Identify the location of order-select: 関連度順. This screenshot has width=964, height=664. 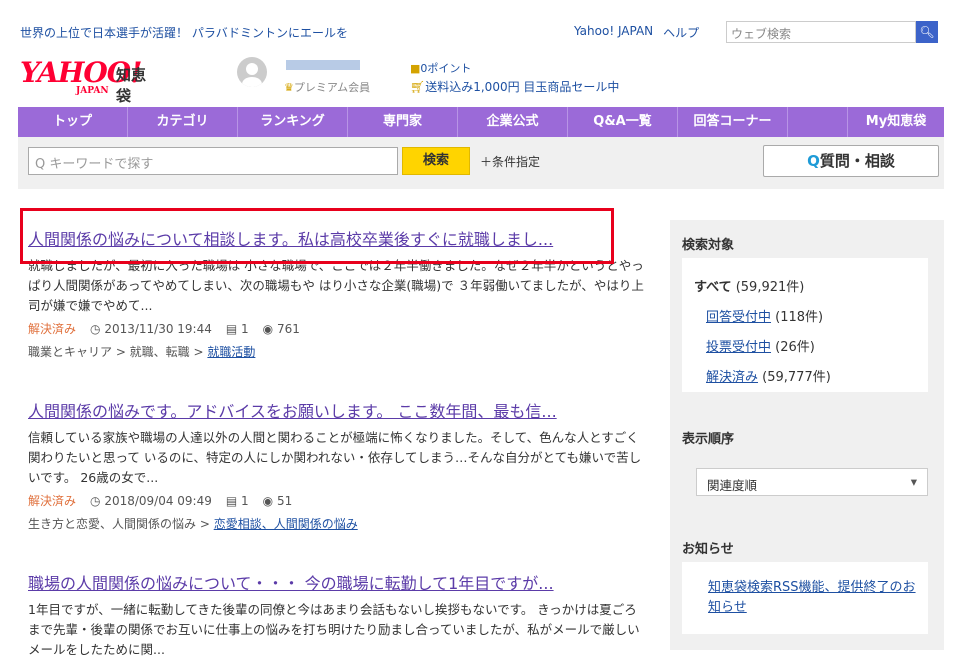
(812, 482).